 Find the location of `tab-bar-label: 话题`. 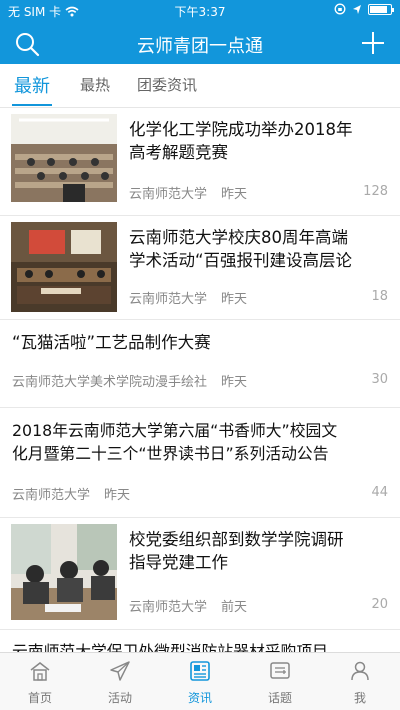

tab-bar-label: 话题 is located at coordinates (279, 698).